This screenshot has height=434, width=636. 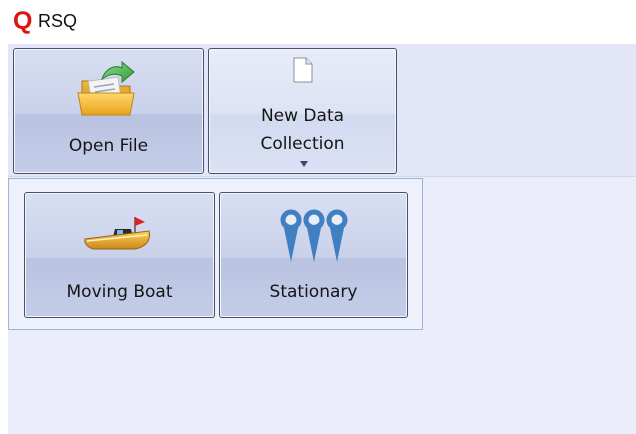 I want to click on new-data-label-line2: Collection, so click(x=302, y=144).